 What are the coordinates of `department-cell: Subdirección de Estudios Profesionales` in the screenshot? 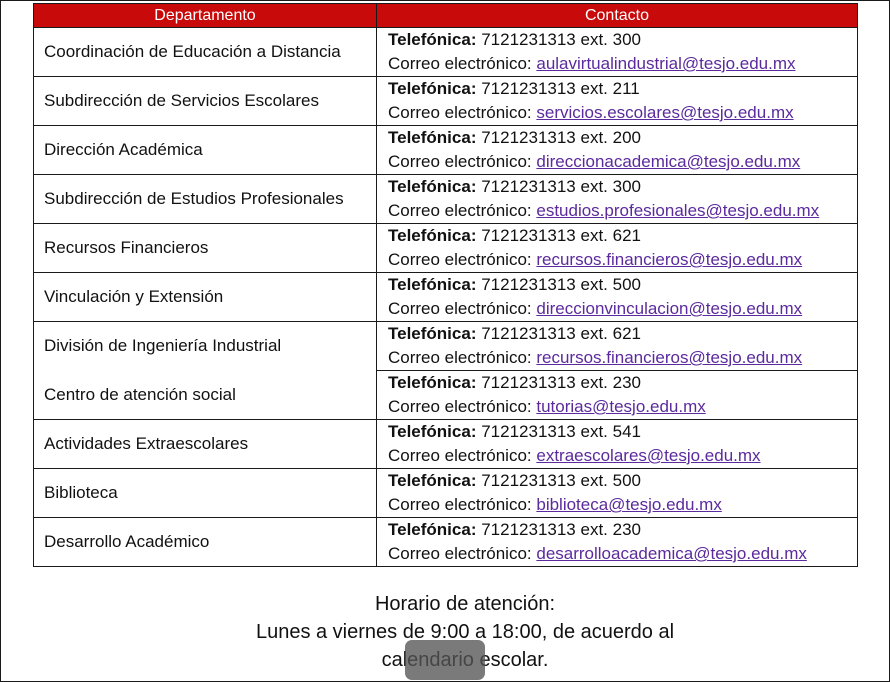 It's located at (205, 199).